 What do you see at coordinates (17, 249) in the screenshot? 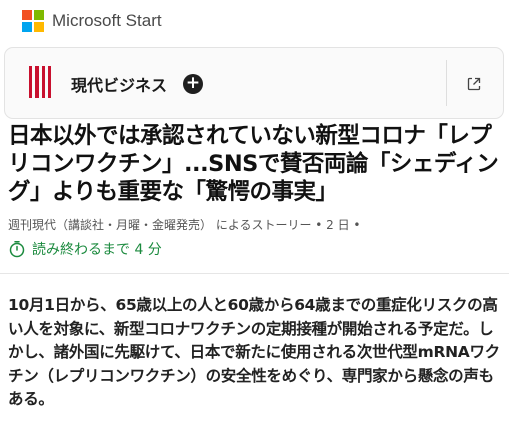
I see `timer-icon` at bounding box center [17, 249].